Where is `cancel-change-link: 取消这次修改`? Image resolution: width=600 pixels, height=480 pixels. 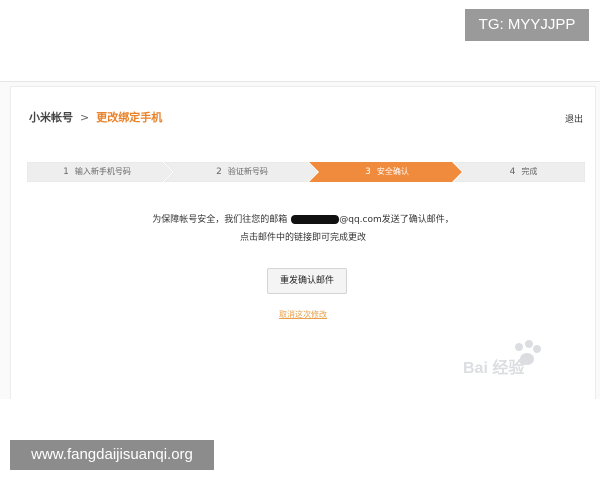
cancel-change-link: 取消这次修改 is located at coordinates (303, 314).